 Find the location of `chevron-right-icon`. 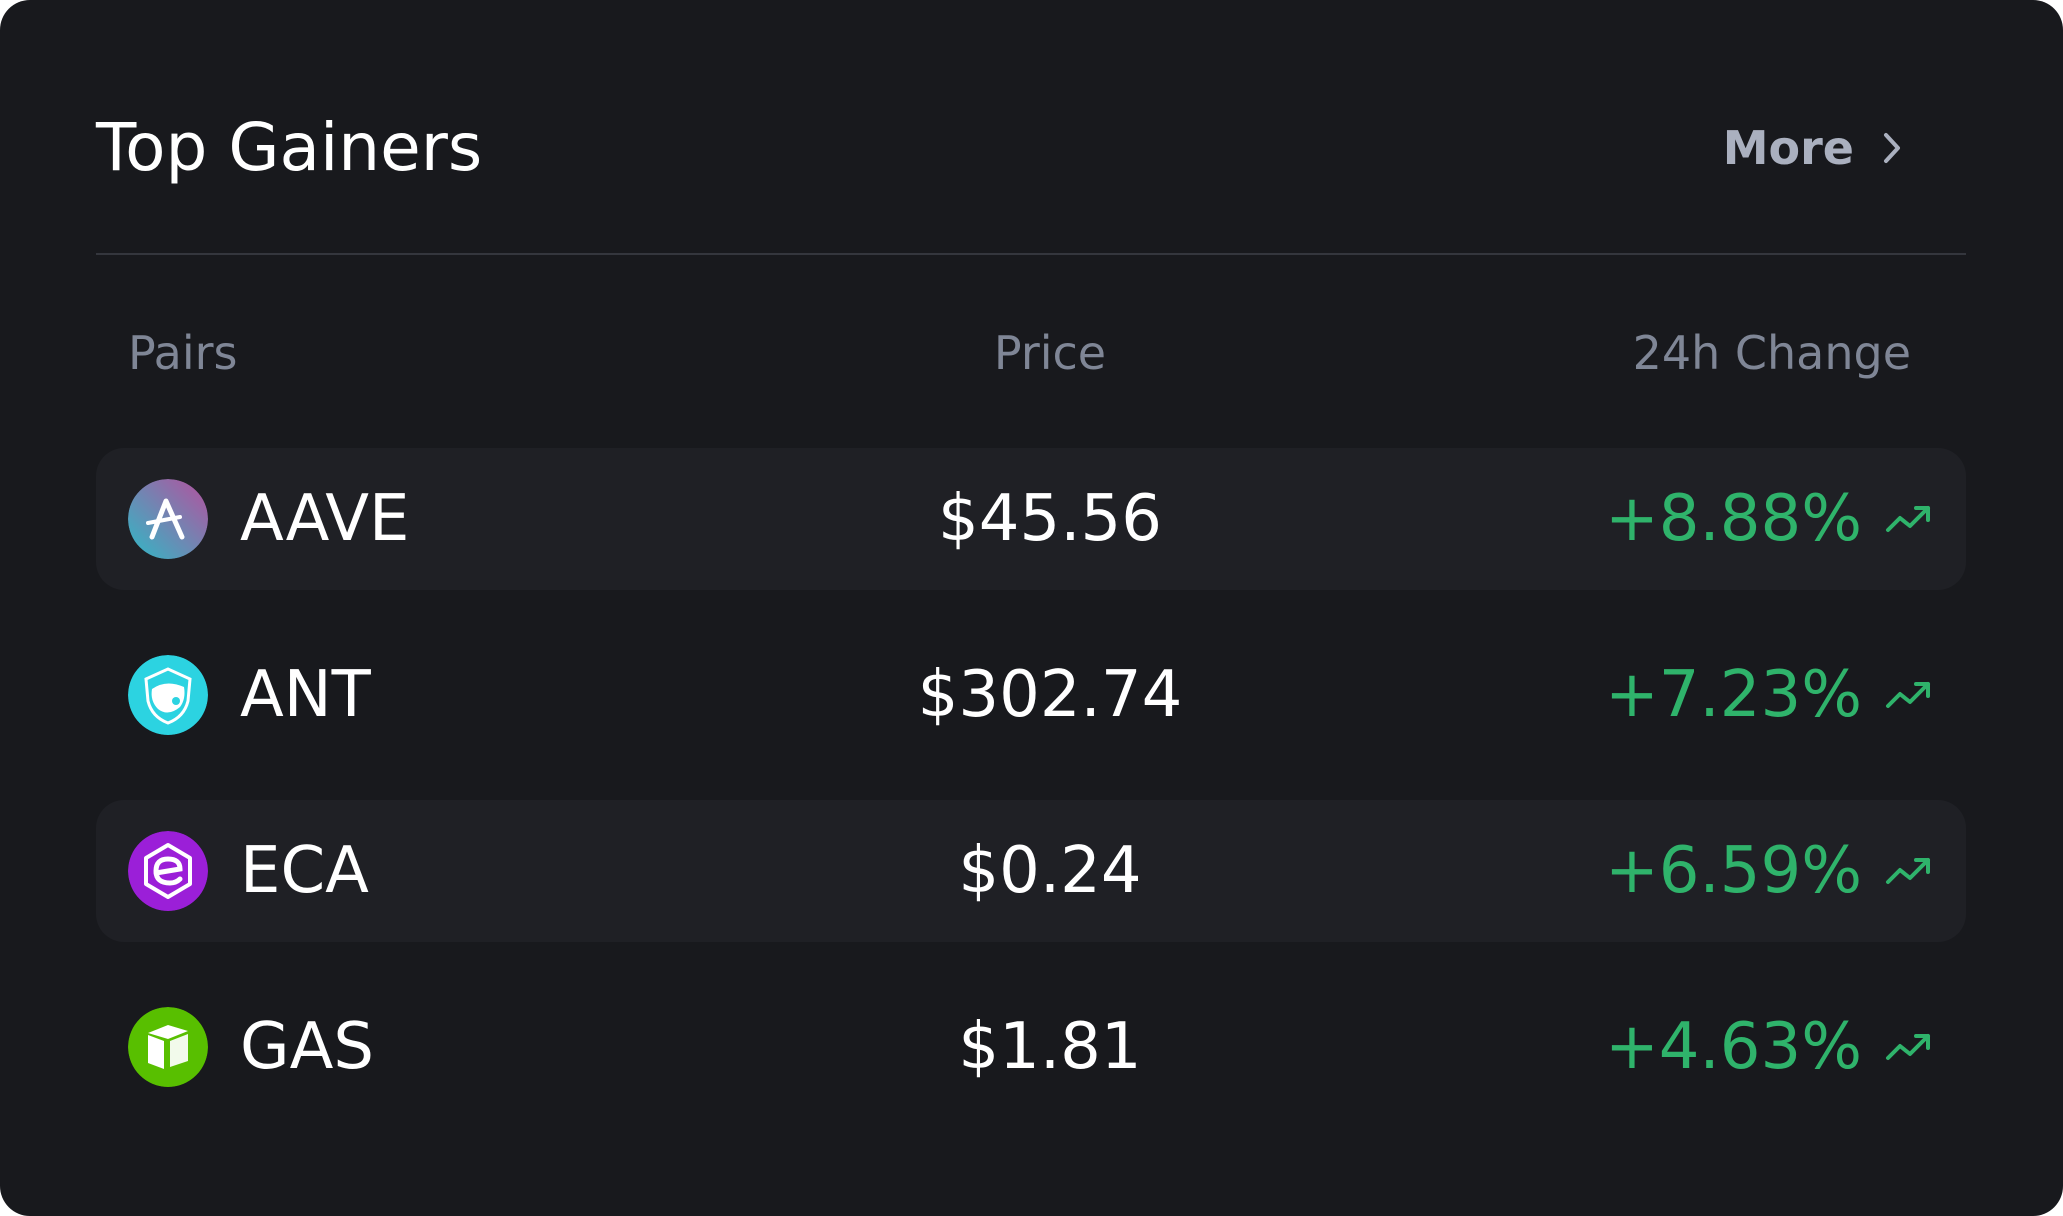

chevron-right-icon is located at coordinates (1892, 148).